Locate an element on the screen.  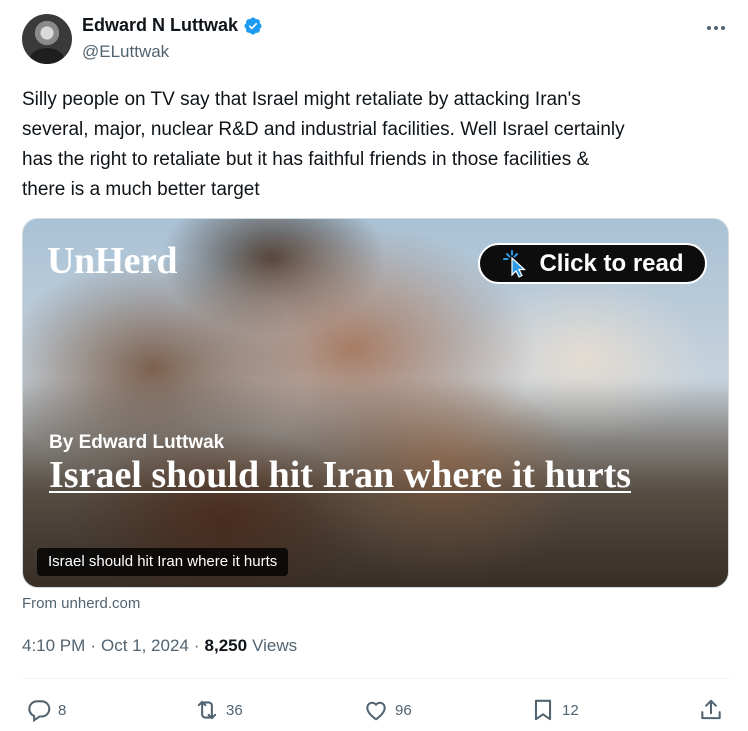
verified-badge-icon is located at coordinates (253, 25).